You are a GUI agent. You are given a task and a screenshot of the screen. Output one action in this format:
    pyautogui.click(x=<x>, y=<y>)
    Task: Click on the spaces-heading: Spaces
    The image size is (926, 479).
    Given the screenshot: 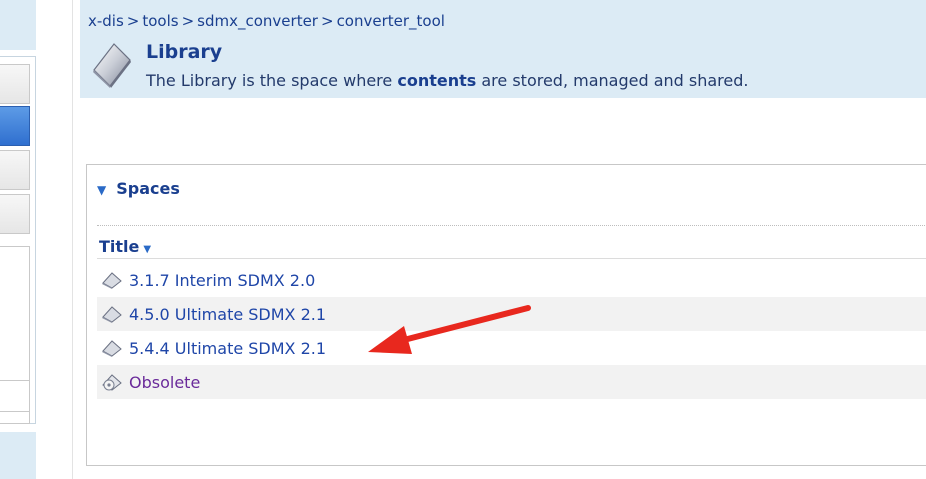 What is the action you would take?
    pyautogui.click(x=148, y=188)
    